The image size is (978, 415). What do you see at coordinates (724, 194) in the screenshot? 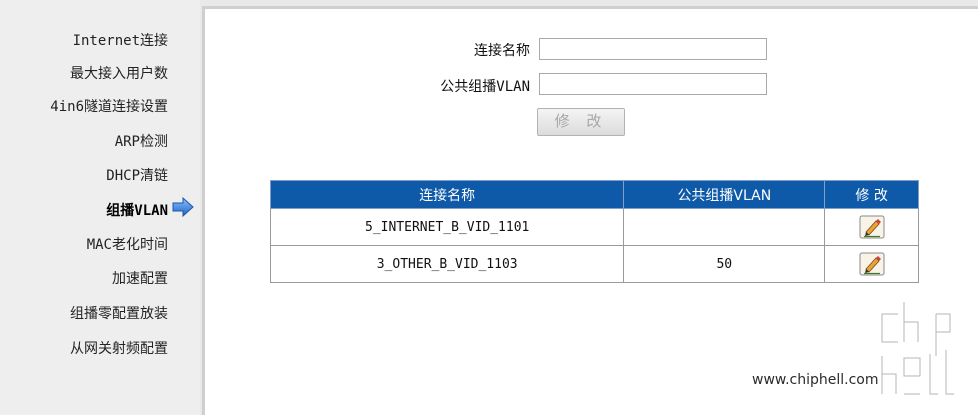
I see `column-header-multicast-vlan: 公共组播VLAN` at bounding box center [724, 194].